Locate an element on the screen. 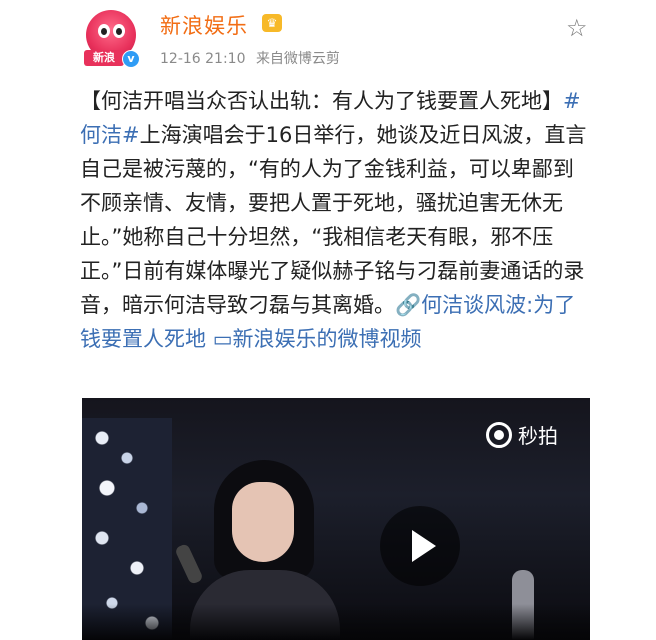 The height and width of the screenshot is (640, 656). miaopai-label: 秒拍 is located at coordinates (538, 436).